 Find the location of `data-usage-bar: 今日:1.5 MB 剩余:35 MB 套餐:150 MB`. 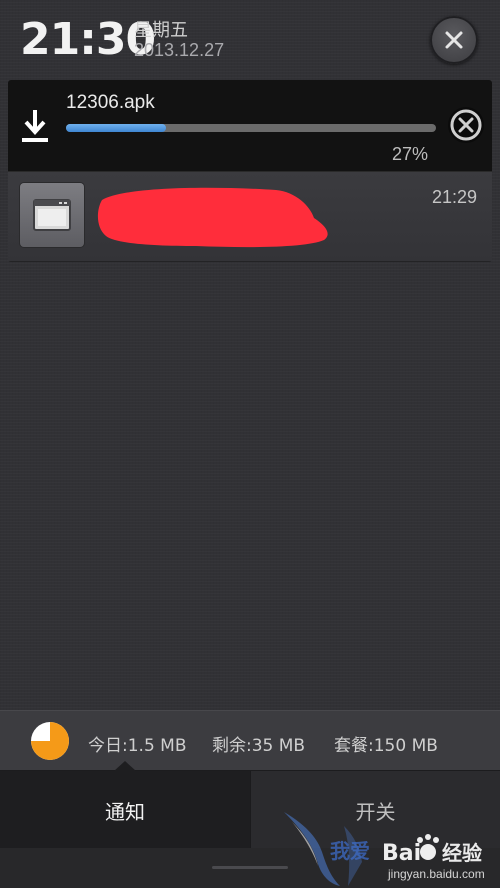

data-usage-bar: 今日:1.5 MB 剩余:35 MB 套餐:150 MB is located at coordinates (250, 740).